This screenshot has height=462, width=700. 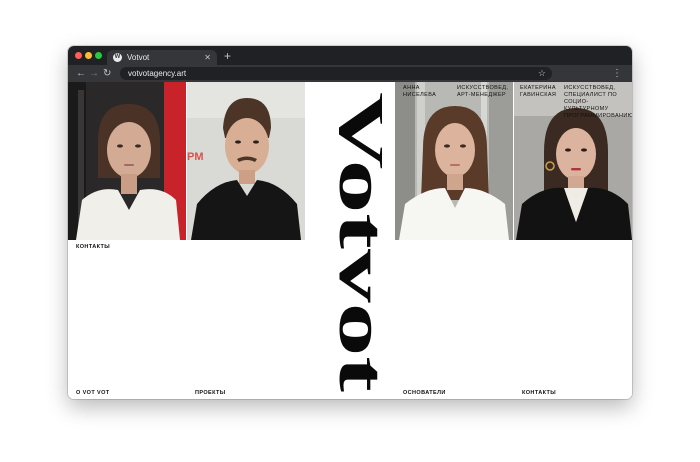 What do you see at coordinates (94, 73) in the screenshot?
I see `forward-arrow-icon: →` at bounding box center [94, 73].